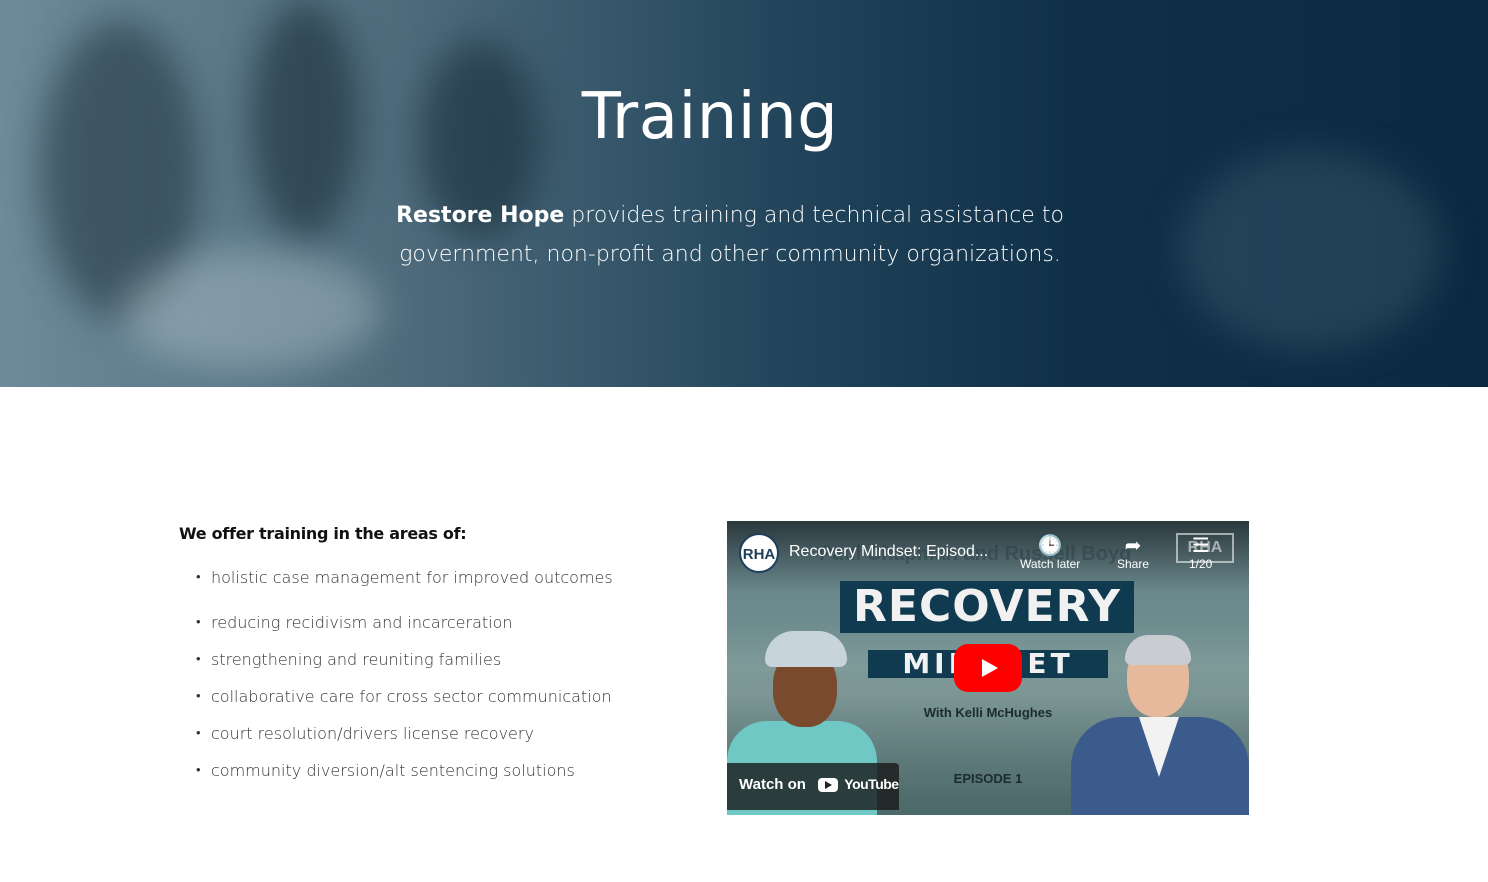 This screenshot has width=1488, height=882. Describe the element at coordinates (1200, 546) in the screenshot. I see `playlist-icon: ☰` at that location.